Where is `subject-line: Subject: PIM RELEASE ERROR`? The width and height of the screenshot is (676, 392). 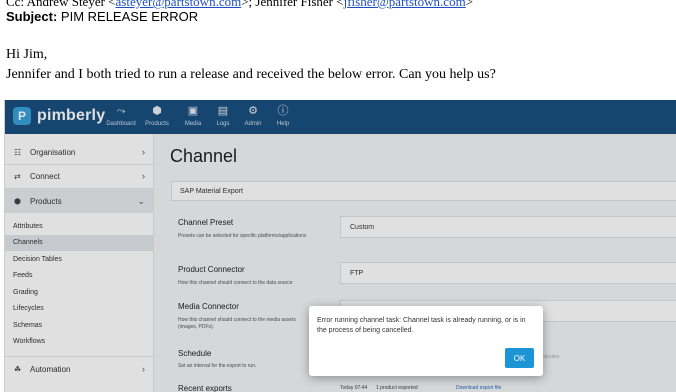 subject-line: Subject: PIM RELEASE ERROR is located at coordinates (102, 16).